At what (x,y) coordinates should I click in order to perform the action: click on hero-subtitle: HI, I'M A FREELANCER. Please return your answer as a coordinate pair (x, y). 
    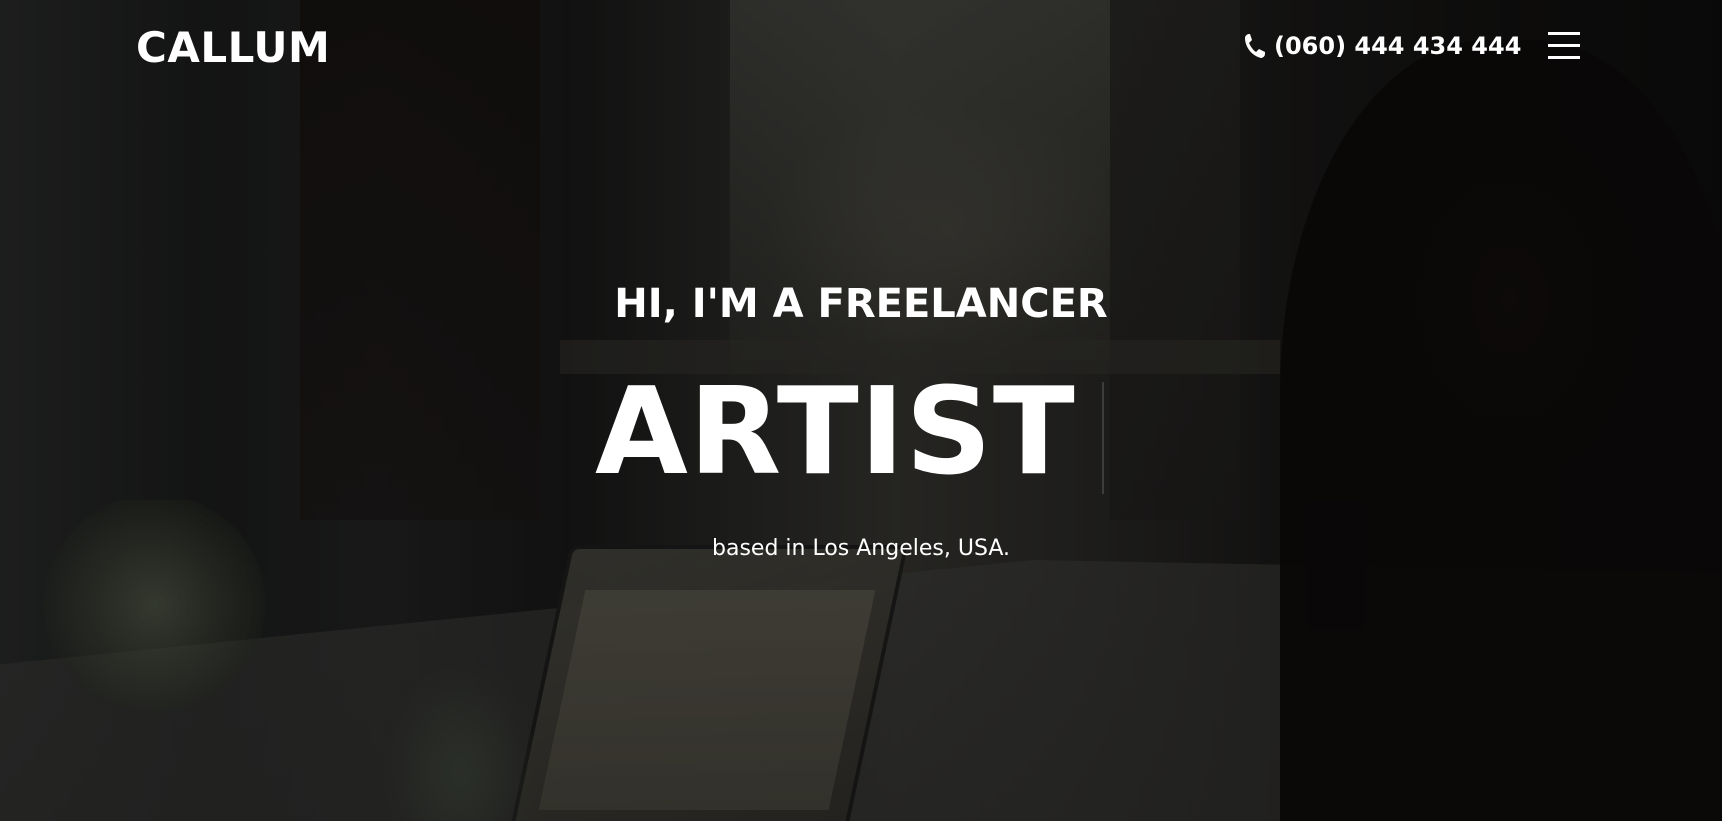
    Looking at the image, I should click on (861, 304).